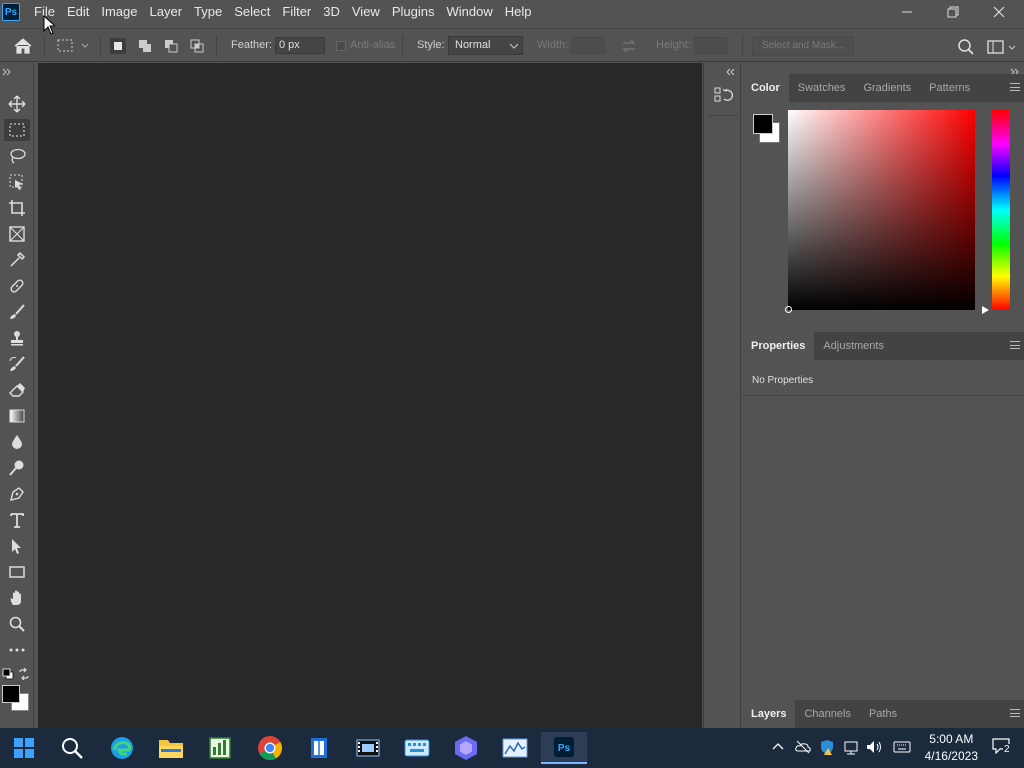 This screenshot has height=768, width=1024. I want to click on new-selection-button, so click(118, 46).